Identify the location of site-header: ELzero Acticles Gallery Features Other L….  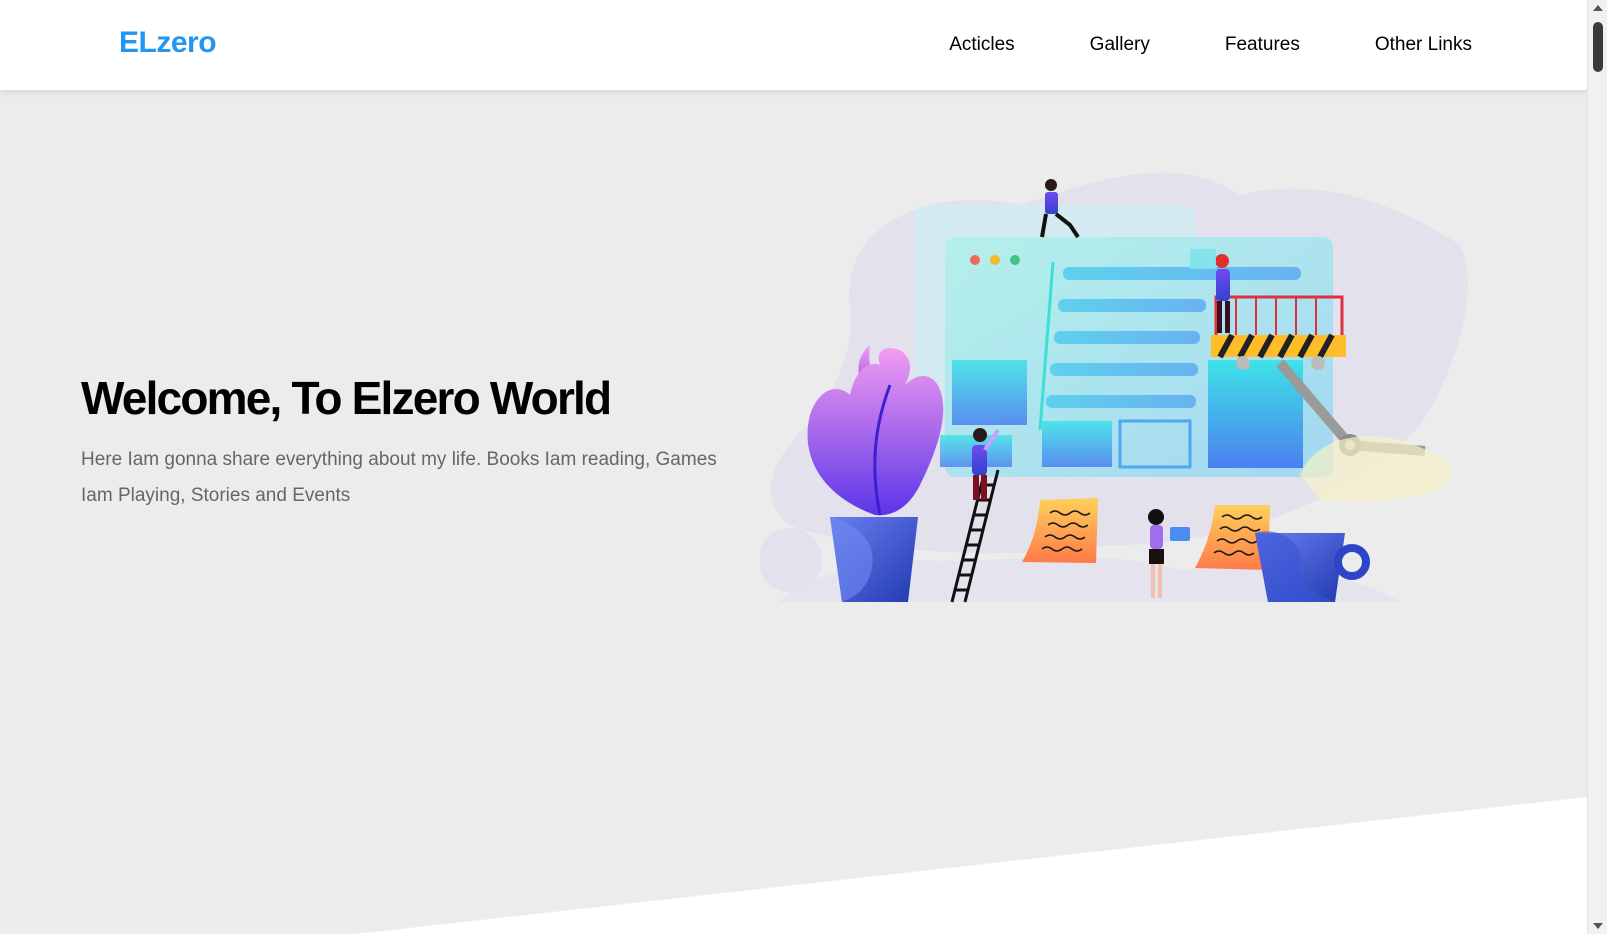
(793, 45).